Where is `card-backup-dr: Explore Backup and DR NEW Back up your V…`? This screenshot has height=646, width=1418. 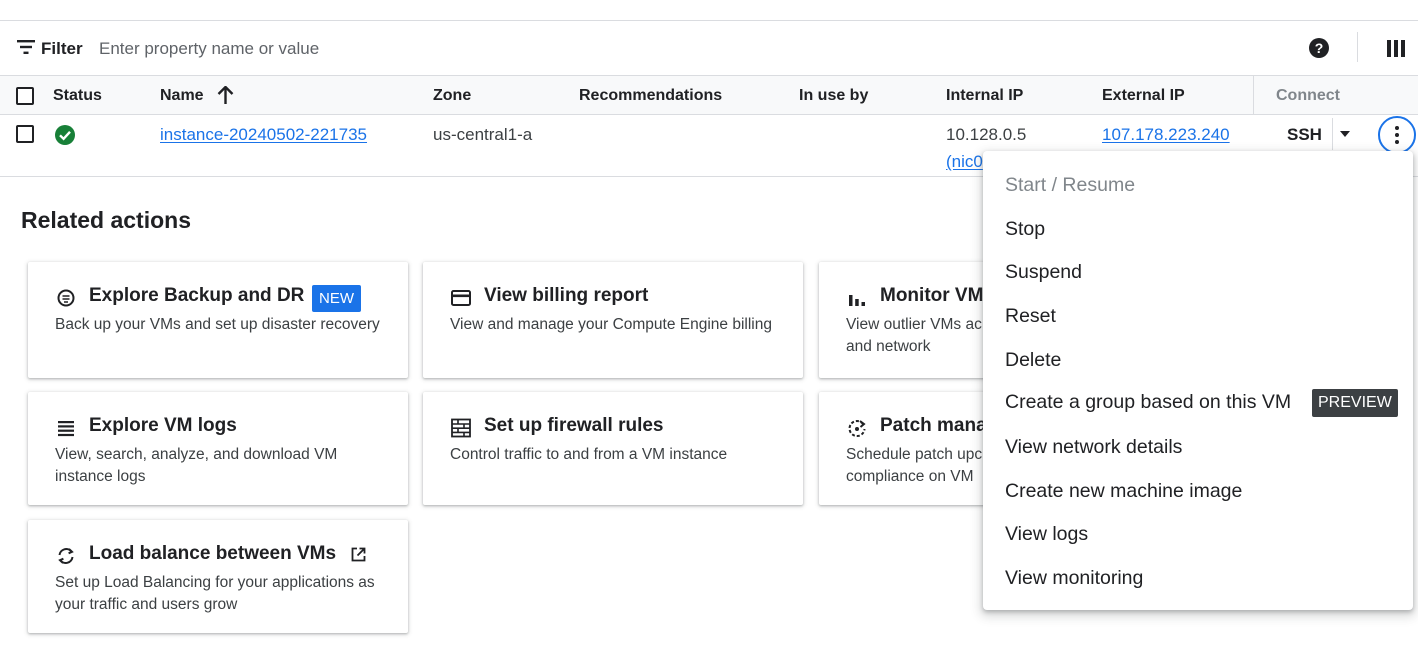 card-backup-dr: Explore Backup and DR NEW Back up your V… is located at coordinates (218, 320).